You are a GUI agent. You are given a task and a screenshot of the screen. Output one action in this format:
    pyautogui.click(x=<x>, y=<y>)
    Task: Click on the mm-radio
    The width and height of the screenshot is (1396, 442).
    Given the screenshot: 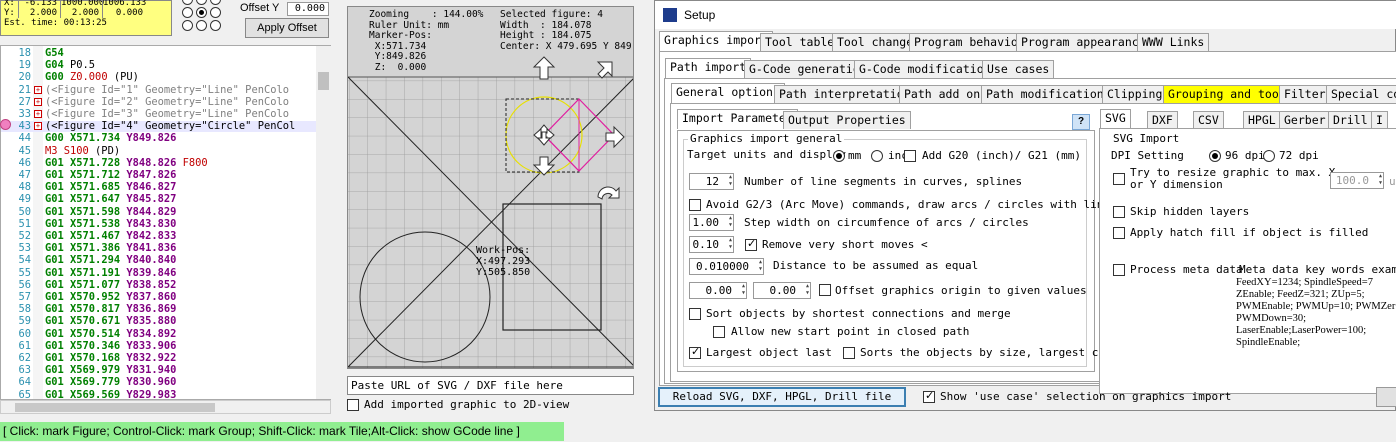 What is the action you would take?
    pyautogui.click(x=839, y=156)
    